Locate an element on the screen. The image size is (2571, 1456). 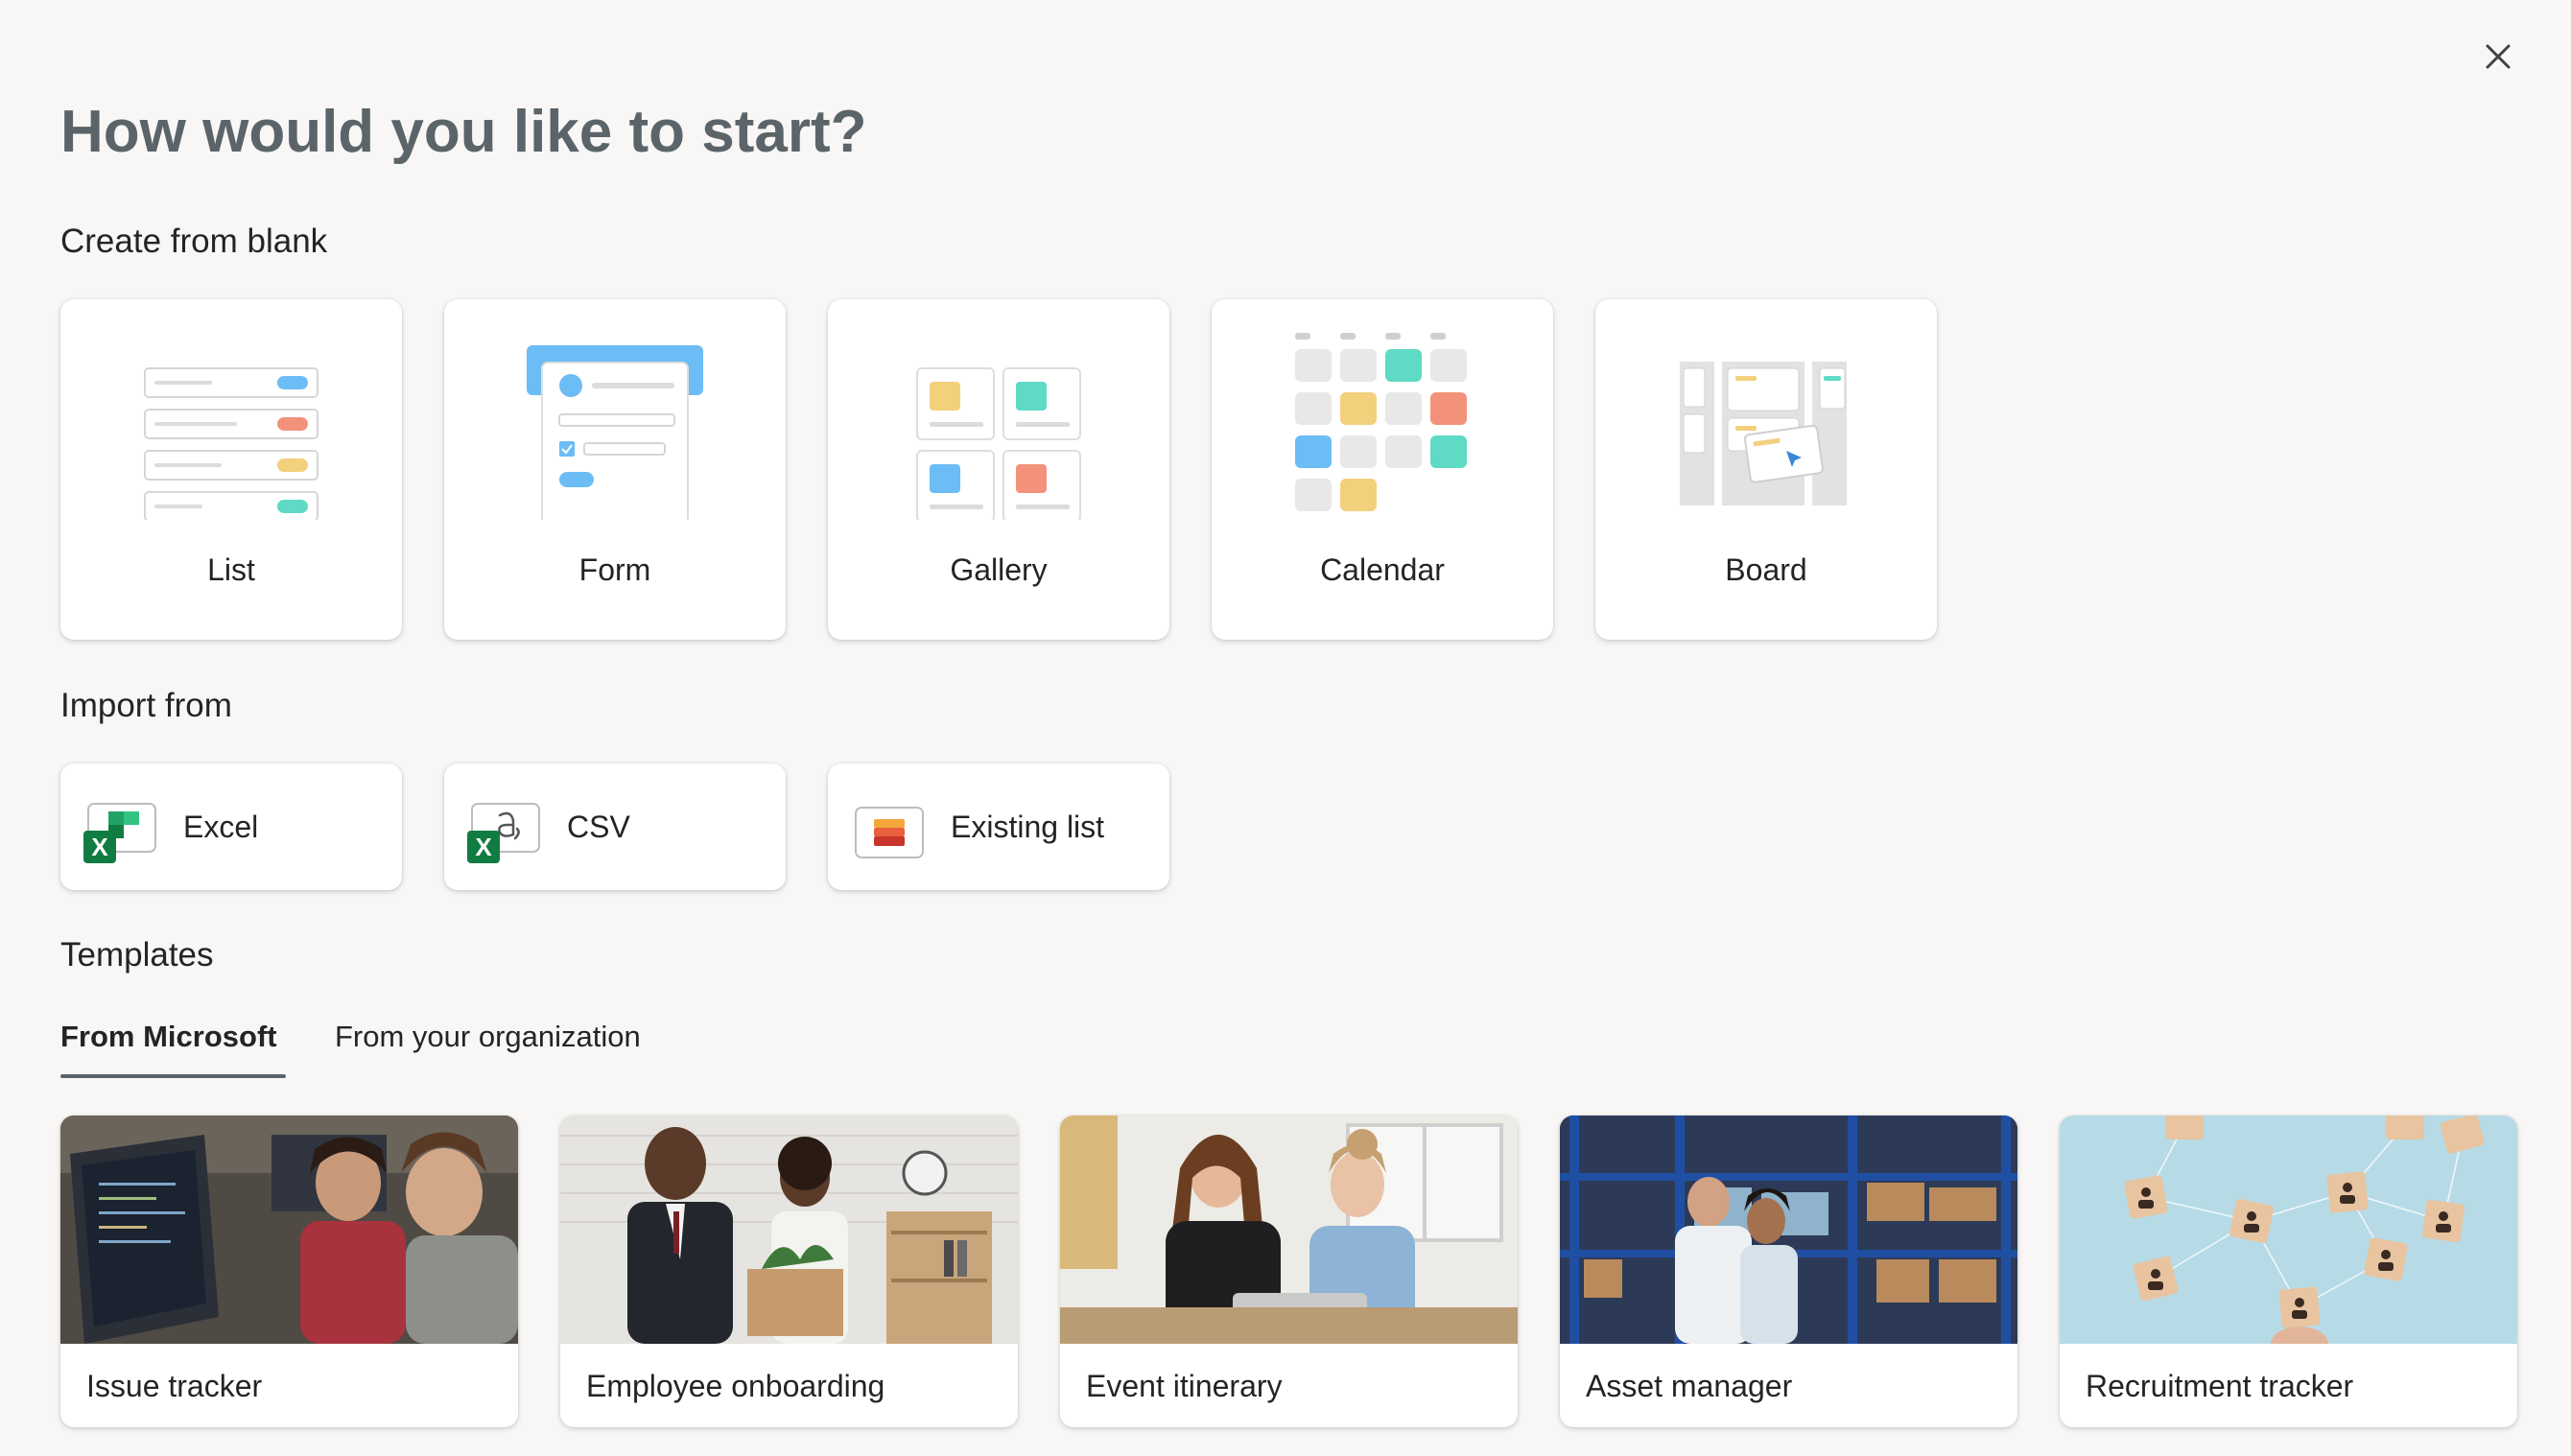
create-gallery-card: Gallery is located at coordinates (998, 470).